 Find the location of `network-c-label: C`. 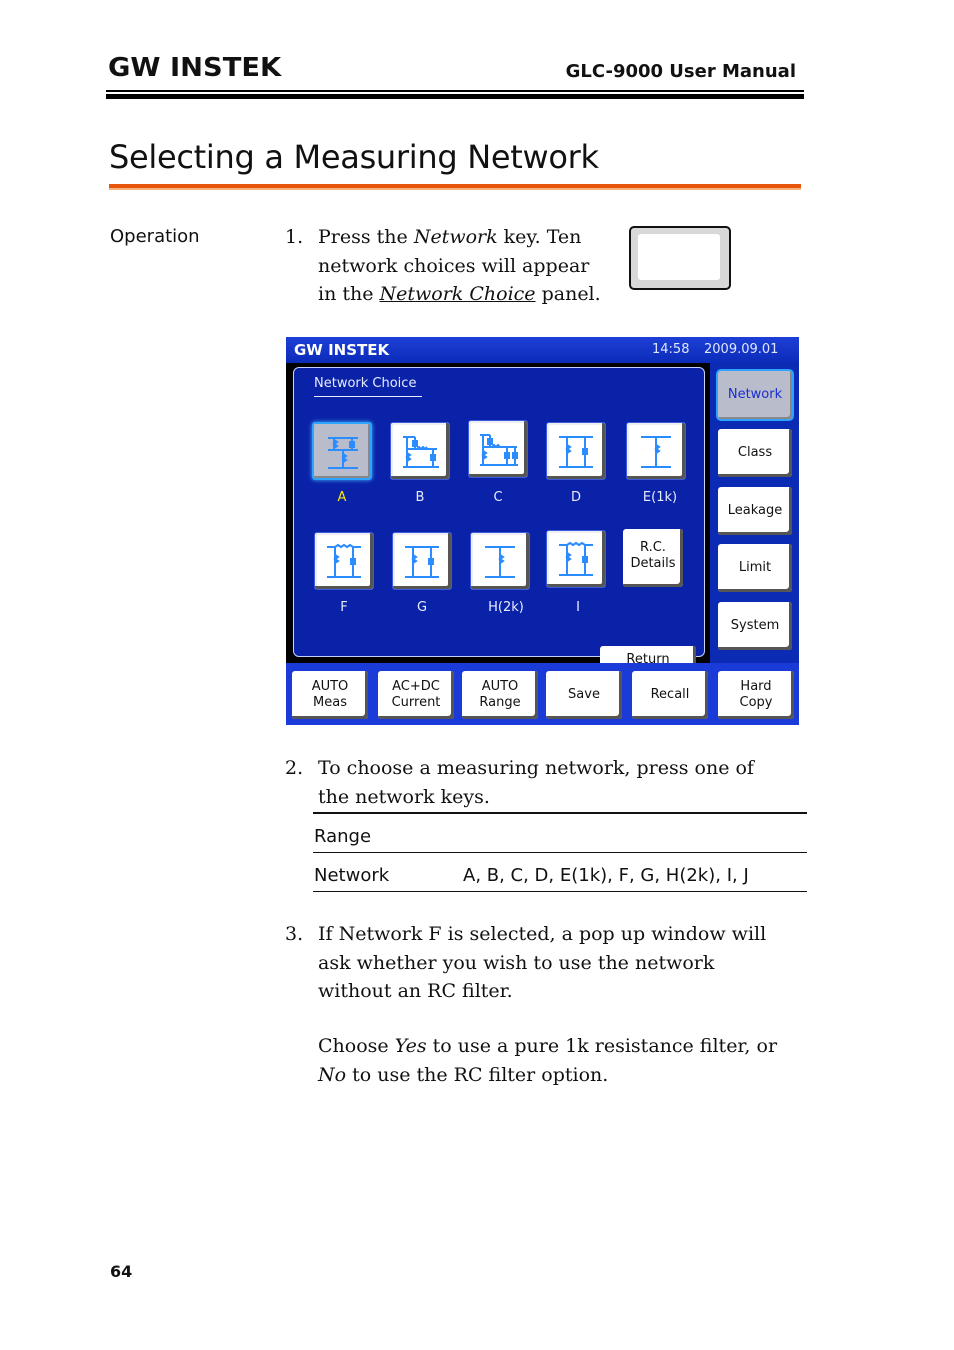

network-c-label: C is located at coordinates (498, 497).